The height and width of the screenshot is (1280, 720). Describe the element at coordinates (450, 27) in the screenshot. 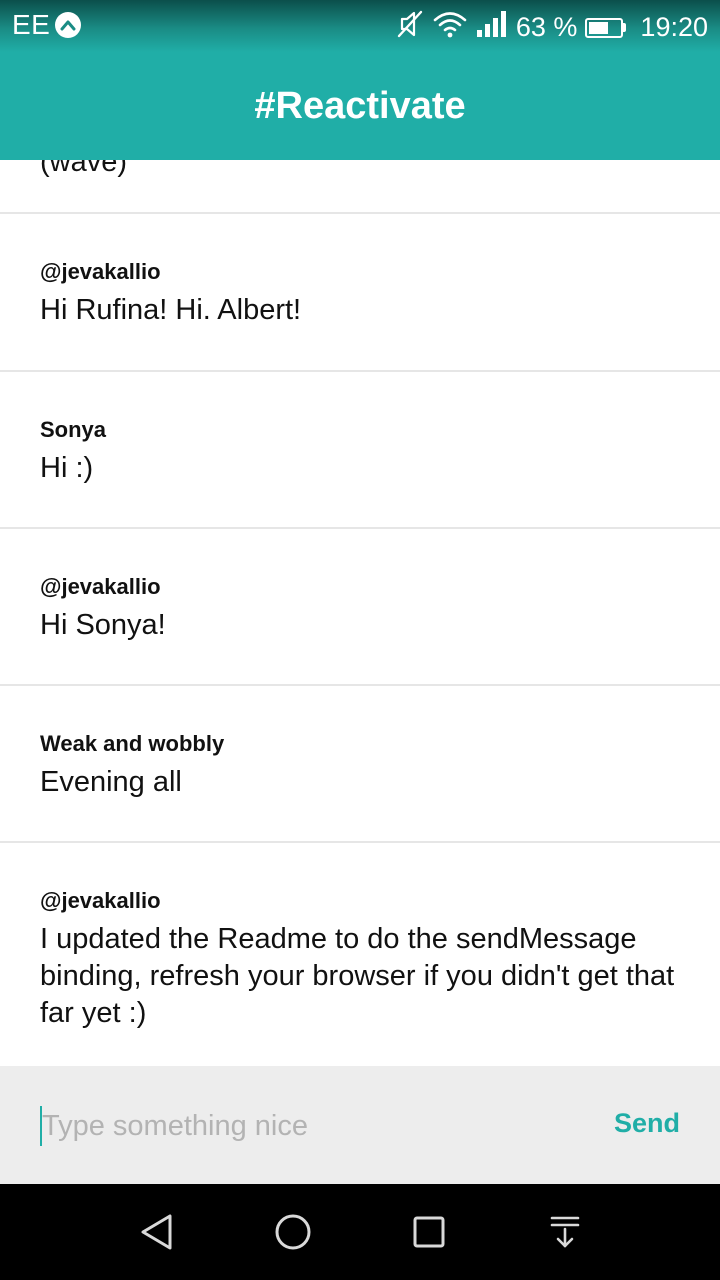

I see `wifi-icon` at that location.